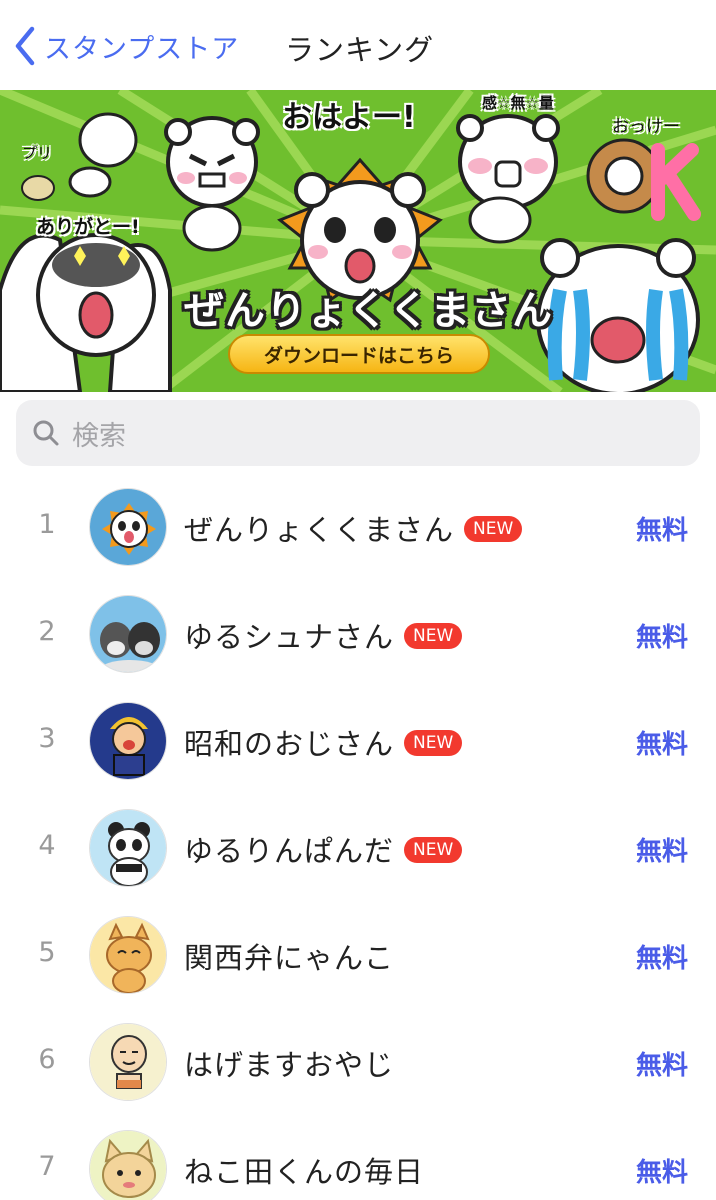 Image resolution: width=716 pixels, height=1200 pixels. Describe the element at coordinates (46, 433) in the screenshot. I see `search-icon` at that location.